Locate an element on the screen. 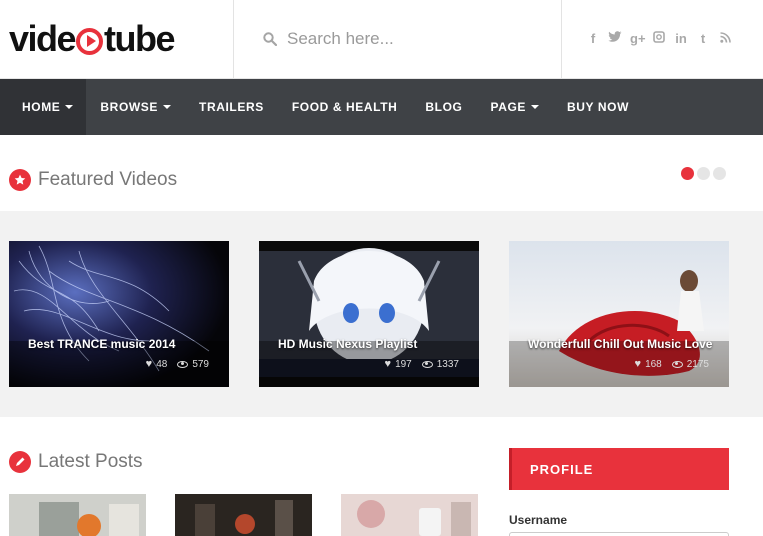 This screenshot has width=763, height=536. nav-item-label: TRAILERS is located at coordinates (231, 107).